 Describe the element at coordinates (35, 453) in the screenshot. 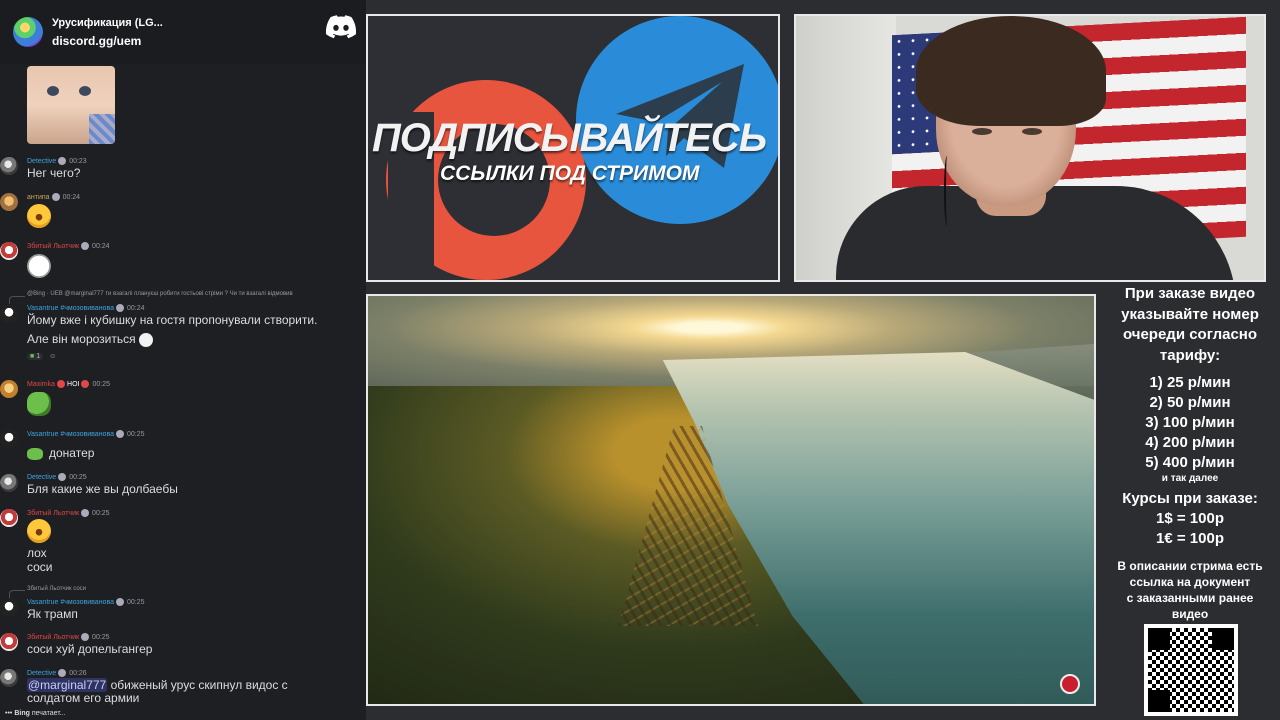

I see `pepe-emoji-icon` at that location.